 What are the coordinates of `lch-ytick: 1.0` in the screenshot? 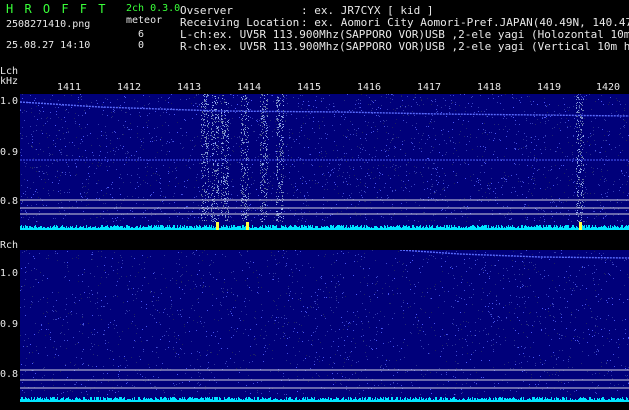 It's located at (9, 101).